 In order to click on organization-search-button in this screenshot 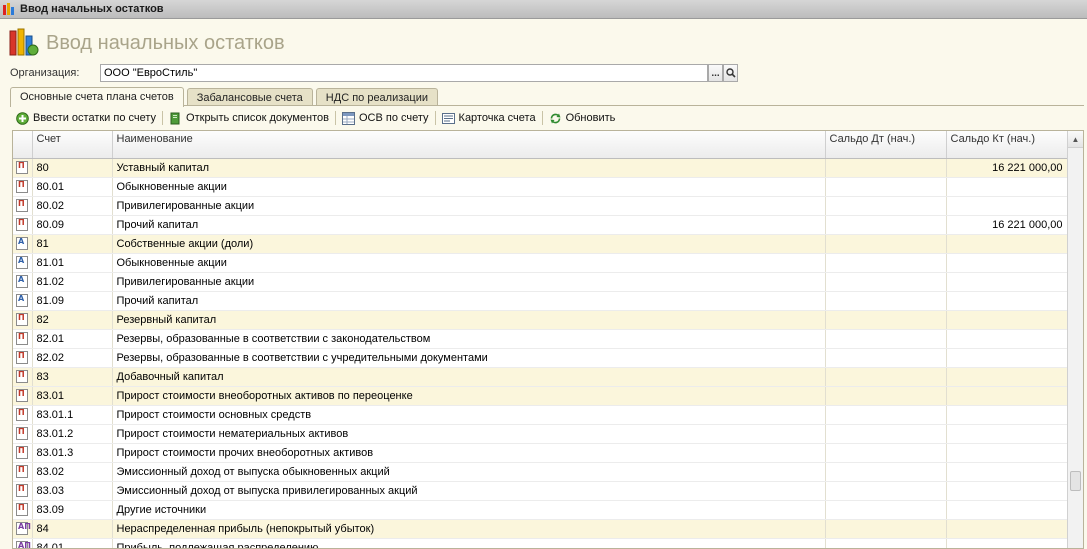, I will do `click(730, 73)`.